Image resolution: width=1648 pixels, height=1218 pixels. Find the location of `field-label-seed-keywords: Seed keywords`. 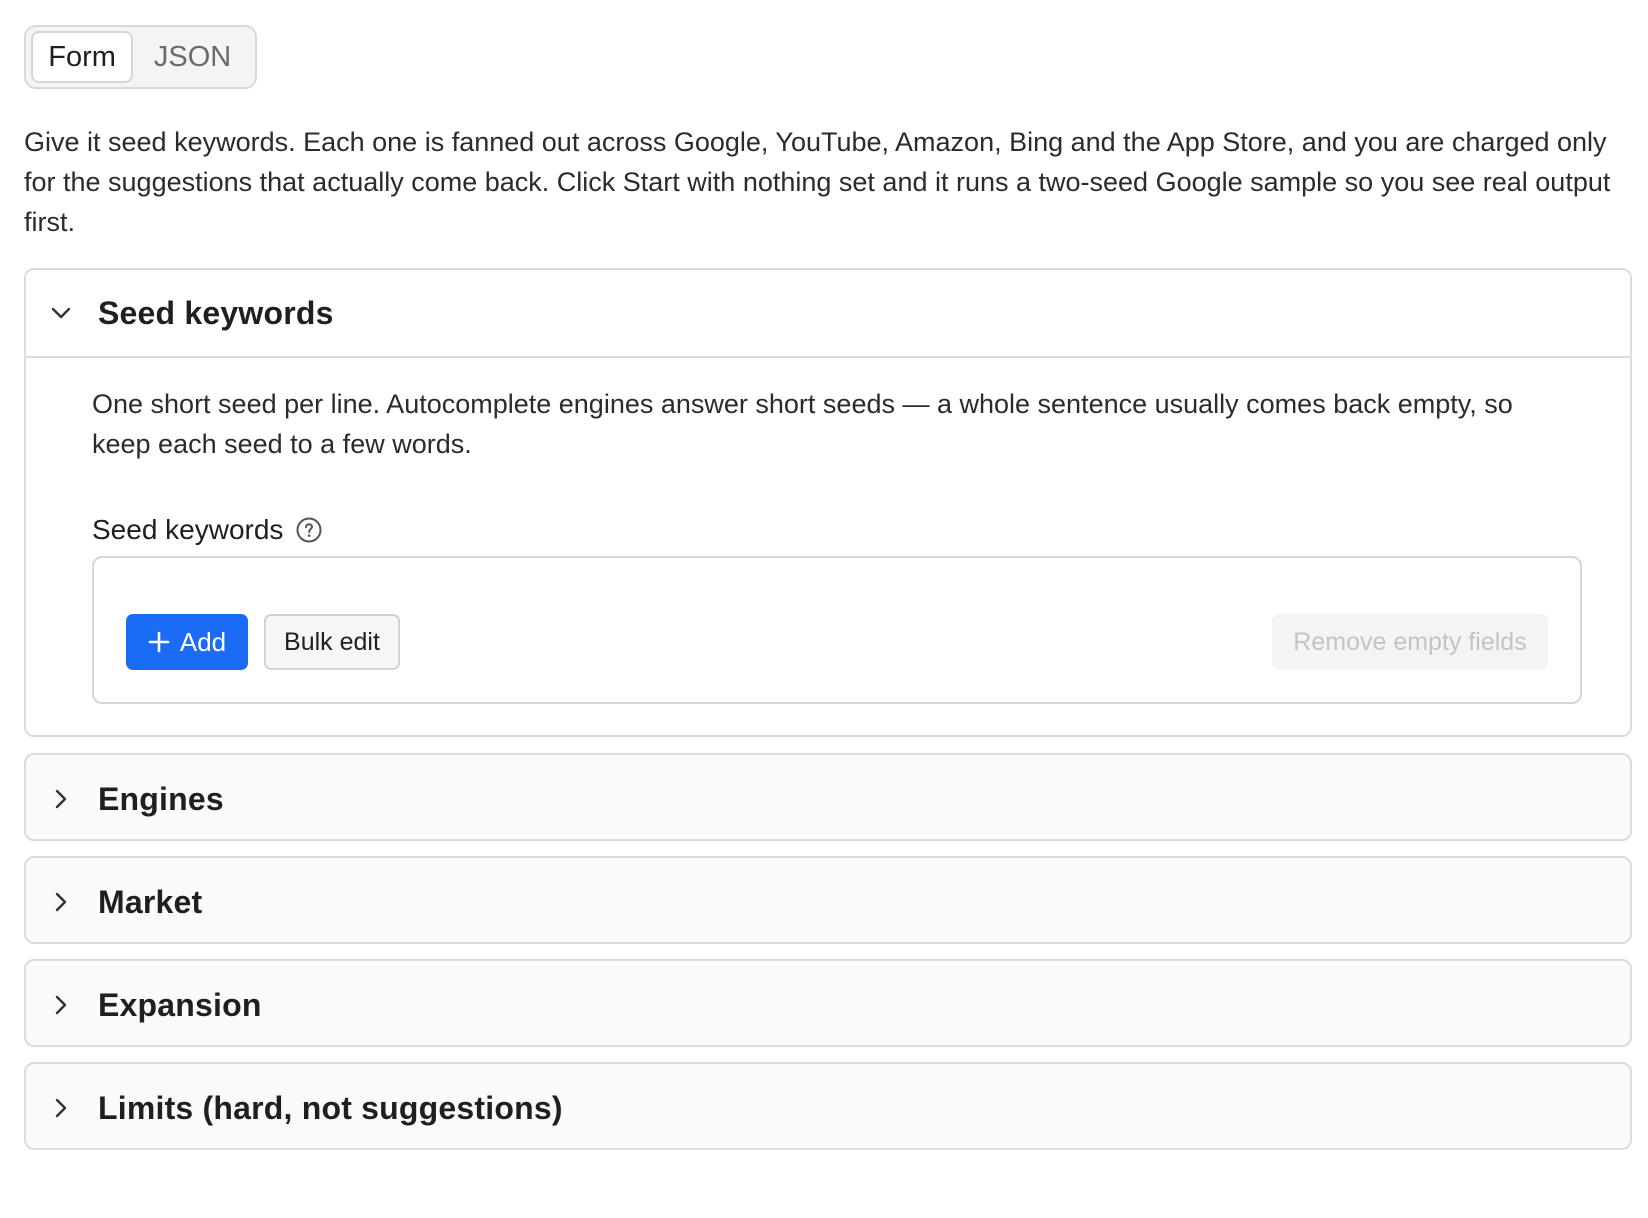

field-label-seed-keywords: Seed keywords is located at coordinates (188, 529).